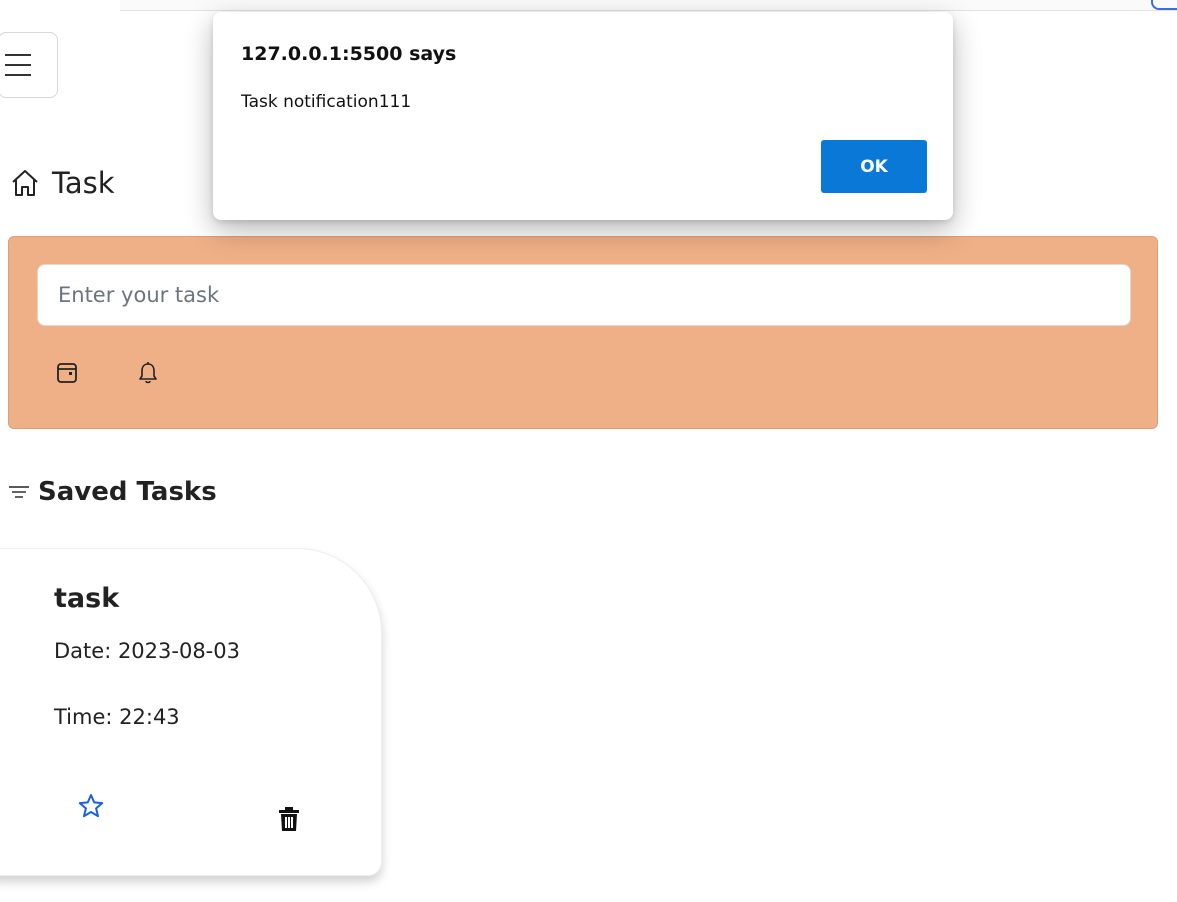 Image resolution: width=1177 pixels, height=902 pixels. What do you see at coordinates (349, 54) in the screenshot?
I see `alert-dialog-origin: 127.0.0.1:5500 says` at bounding box center [349, 54].